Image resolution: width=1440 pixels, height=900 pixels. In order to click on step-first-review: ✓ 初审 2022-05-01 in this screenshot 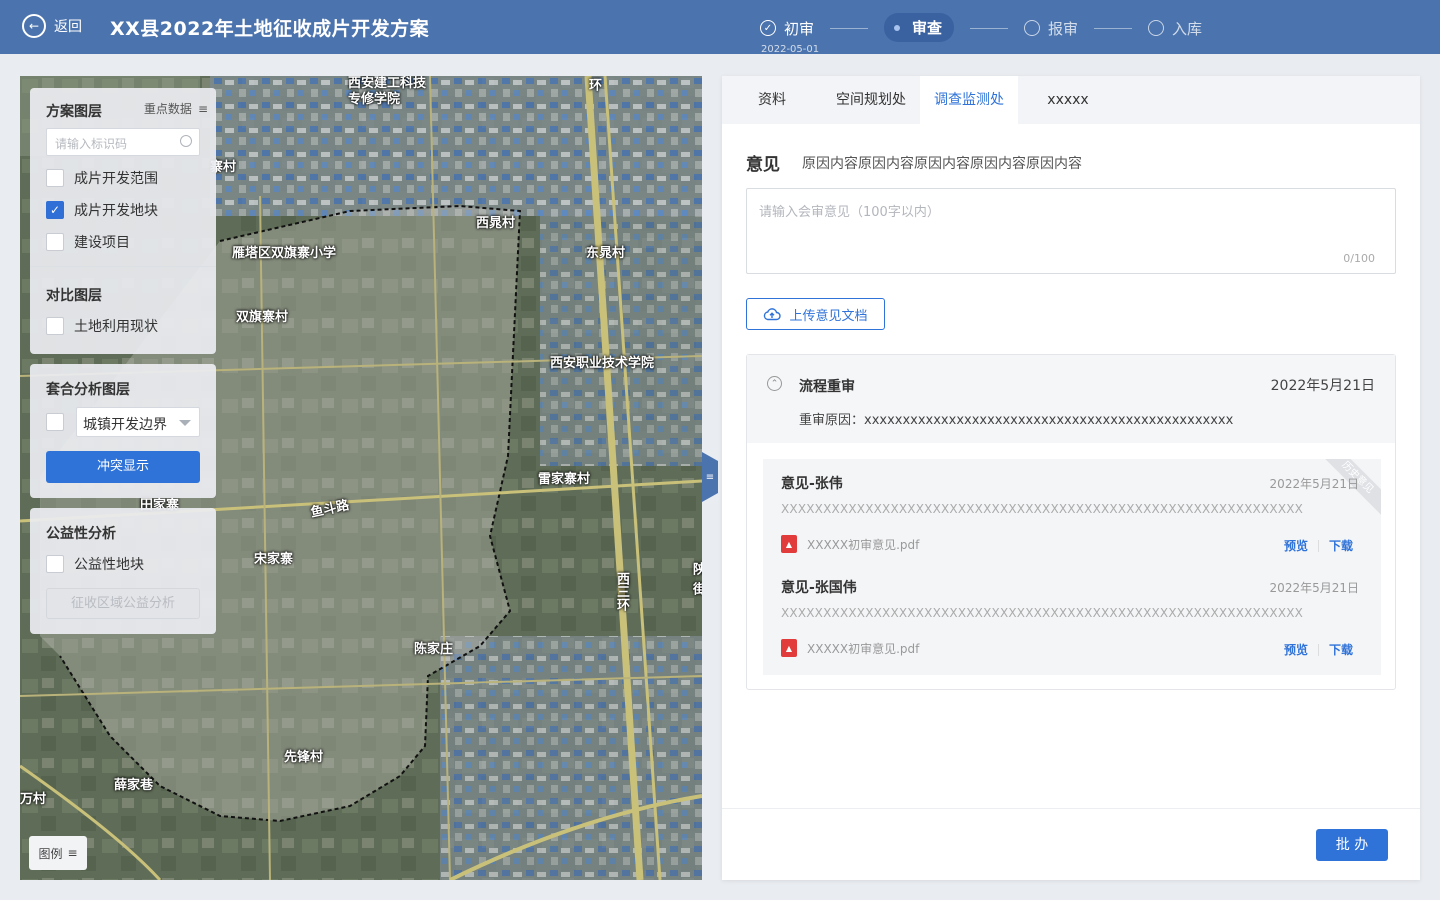, I will do `click(789, 36)`.